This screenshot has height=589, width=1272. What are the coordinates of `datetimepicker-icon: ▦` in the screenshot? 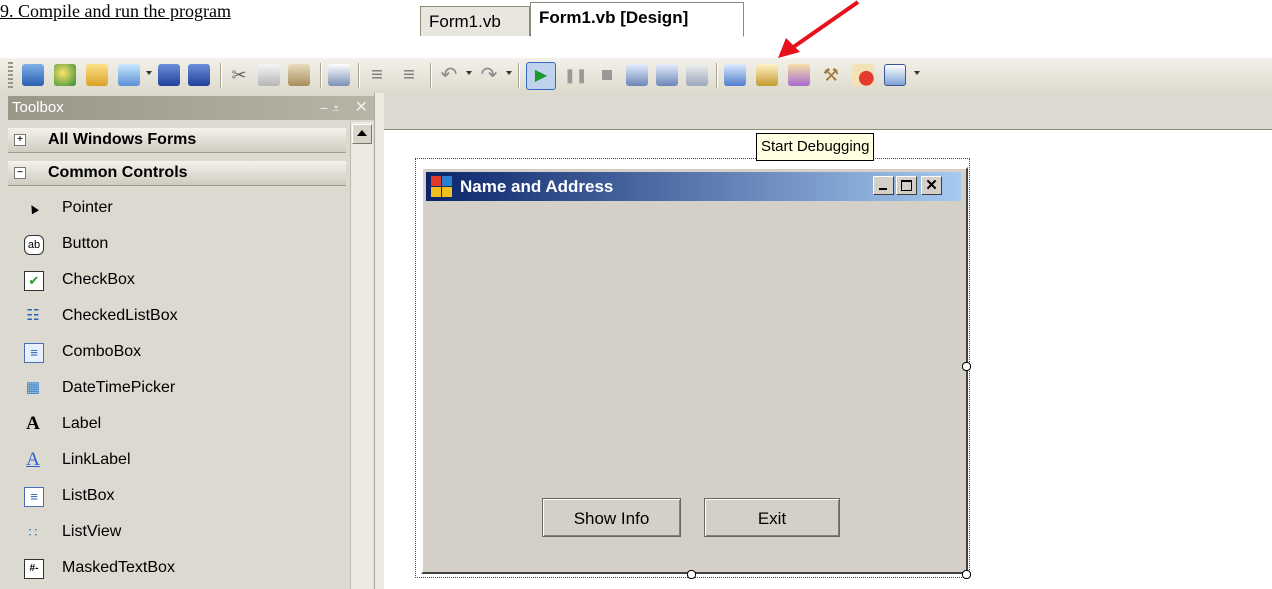 It's located at (33, 387).